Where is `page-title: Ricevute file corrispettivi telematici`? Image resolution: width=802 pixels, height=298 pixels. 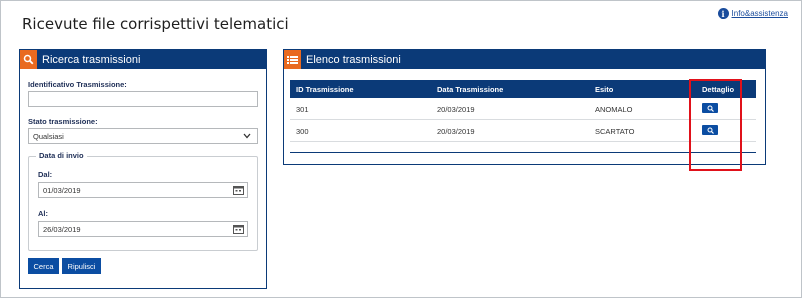 page-title: Ricevute file corrispettivi telematici is located at coordinates (155, 24).